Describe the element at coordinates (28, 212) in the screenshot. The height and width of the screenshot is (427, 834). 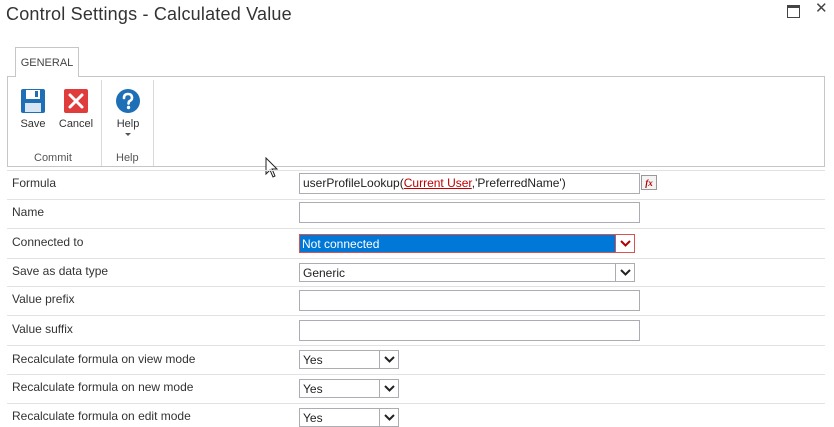
I see `name-label: Name` at that location.